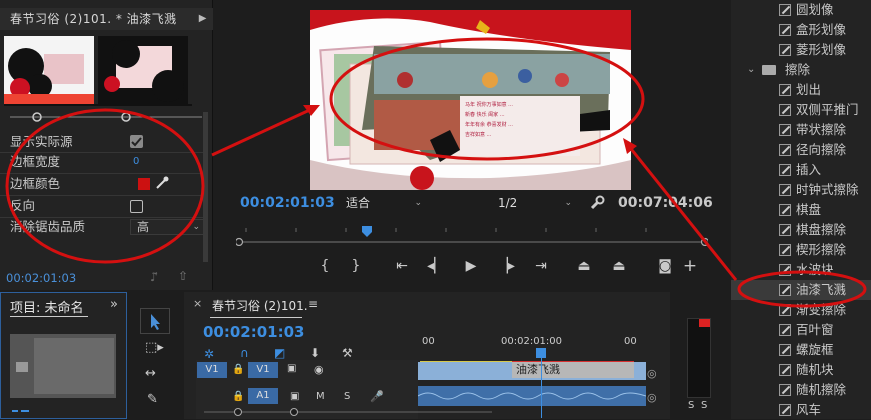 The height and width of the screenshot is (420, 871). Describe the element at coordinates (319, 369) in the screenshot. I see `eye-icon: ◉` at that location.